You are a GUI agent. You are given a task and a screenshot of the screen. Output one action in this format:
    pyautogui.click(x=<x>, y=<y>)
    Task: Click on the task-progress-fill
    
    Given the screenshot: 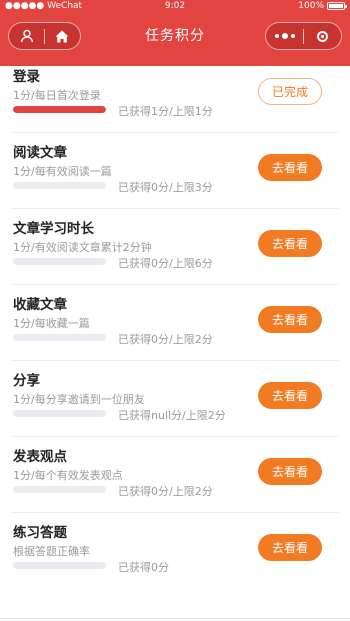 What is the action you would take?
    pyautogui.click(x=59, y=109)
    